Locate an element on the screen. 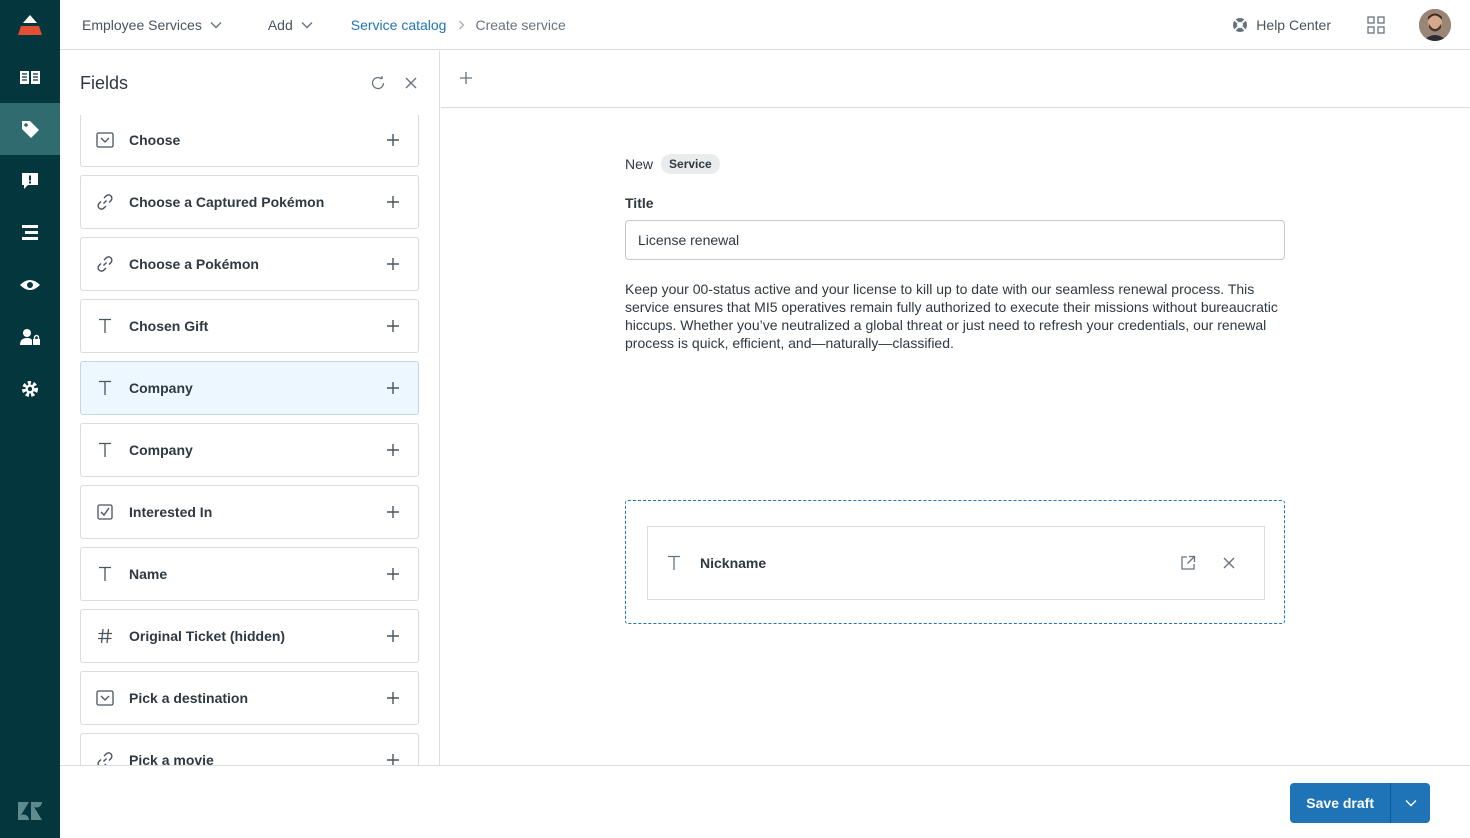  external-link-icon is located at coordinates (1188, 563).